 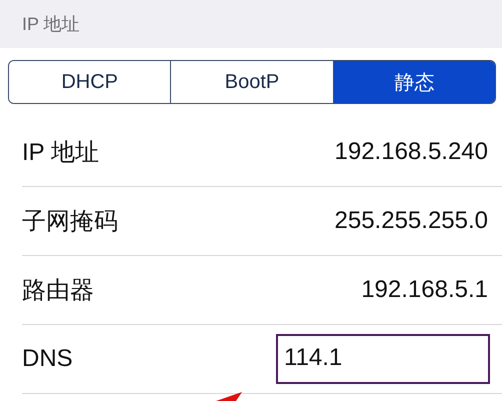 What do you see at coordinates (229, 396) in the screenshot?
I see `annotation-arrow` at bounding box center [229, 396].